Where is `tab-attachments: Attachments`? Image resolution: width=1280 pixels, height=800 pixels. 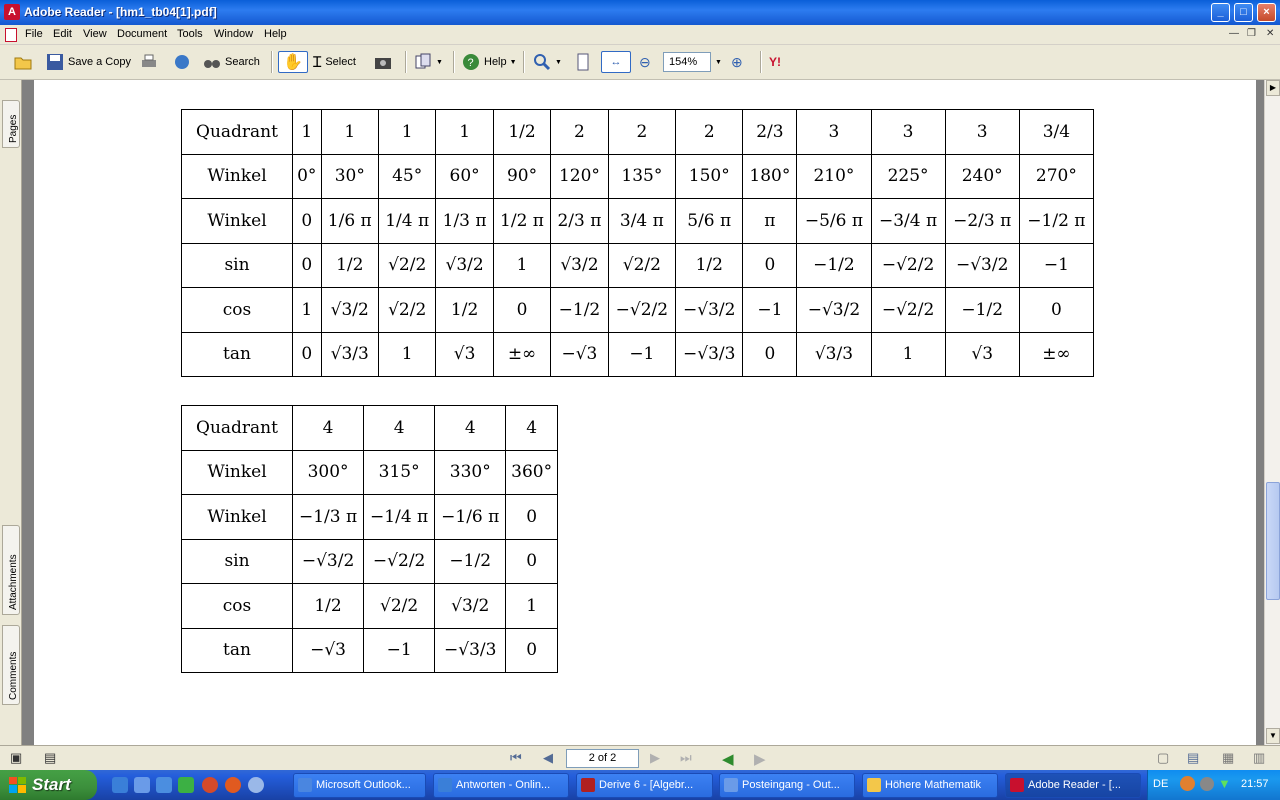 tab-attachments: Attachments is located at coordinates (11, 570).